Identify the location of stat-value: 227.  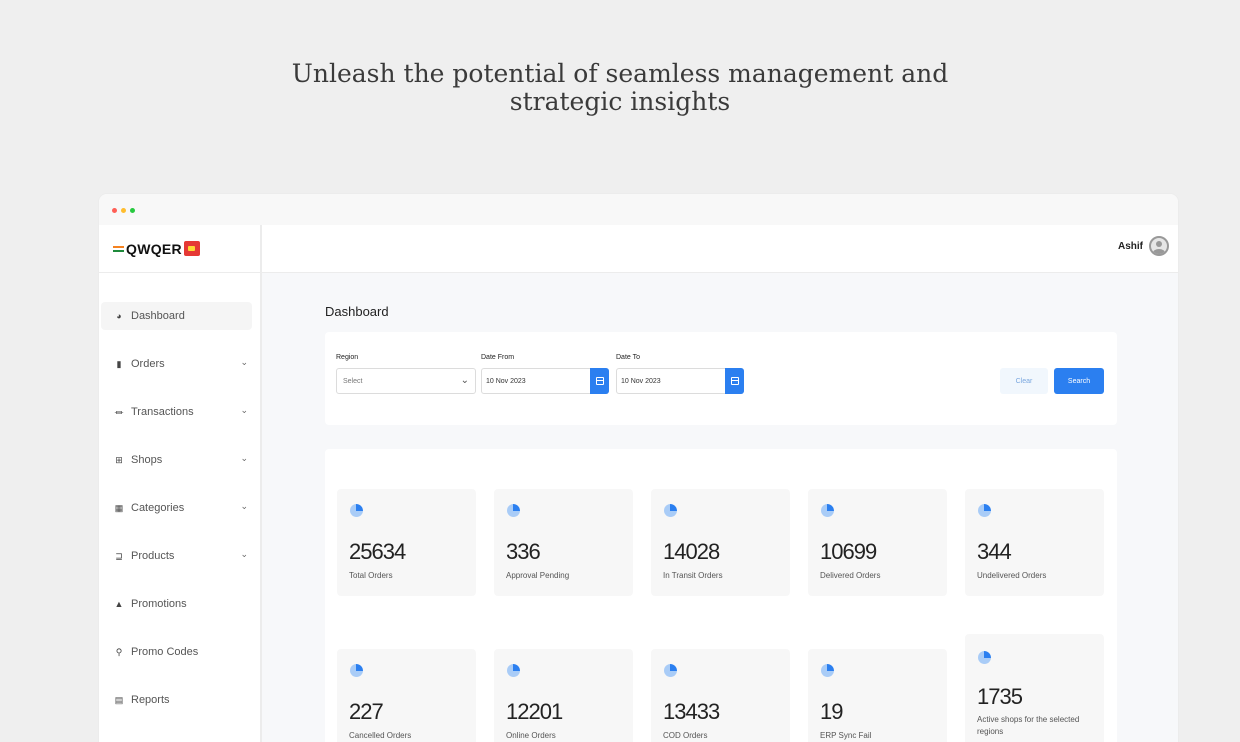
(366, 711).